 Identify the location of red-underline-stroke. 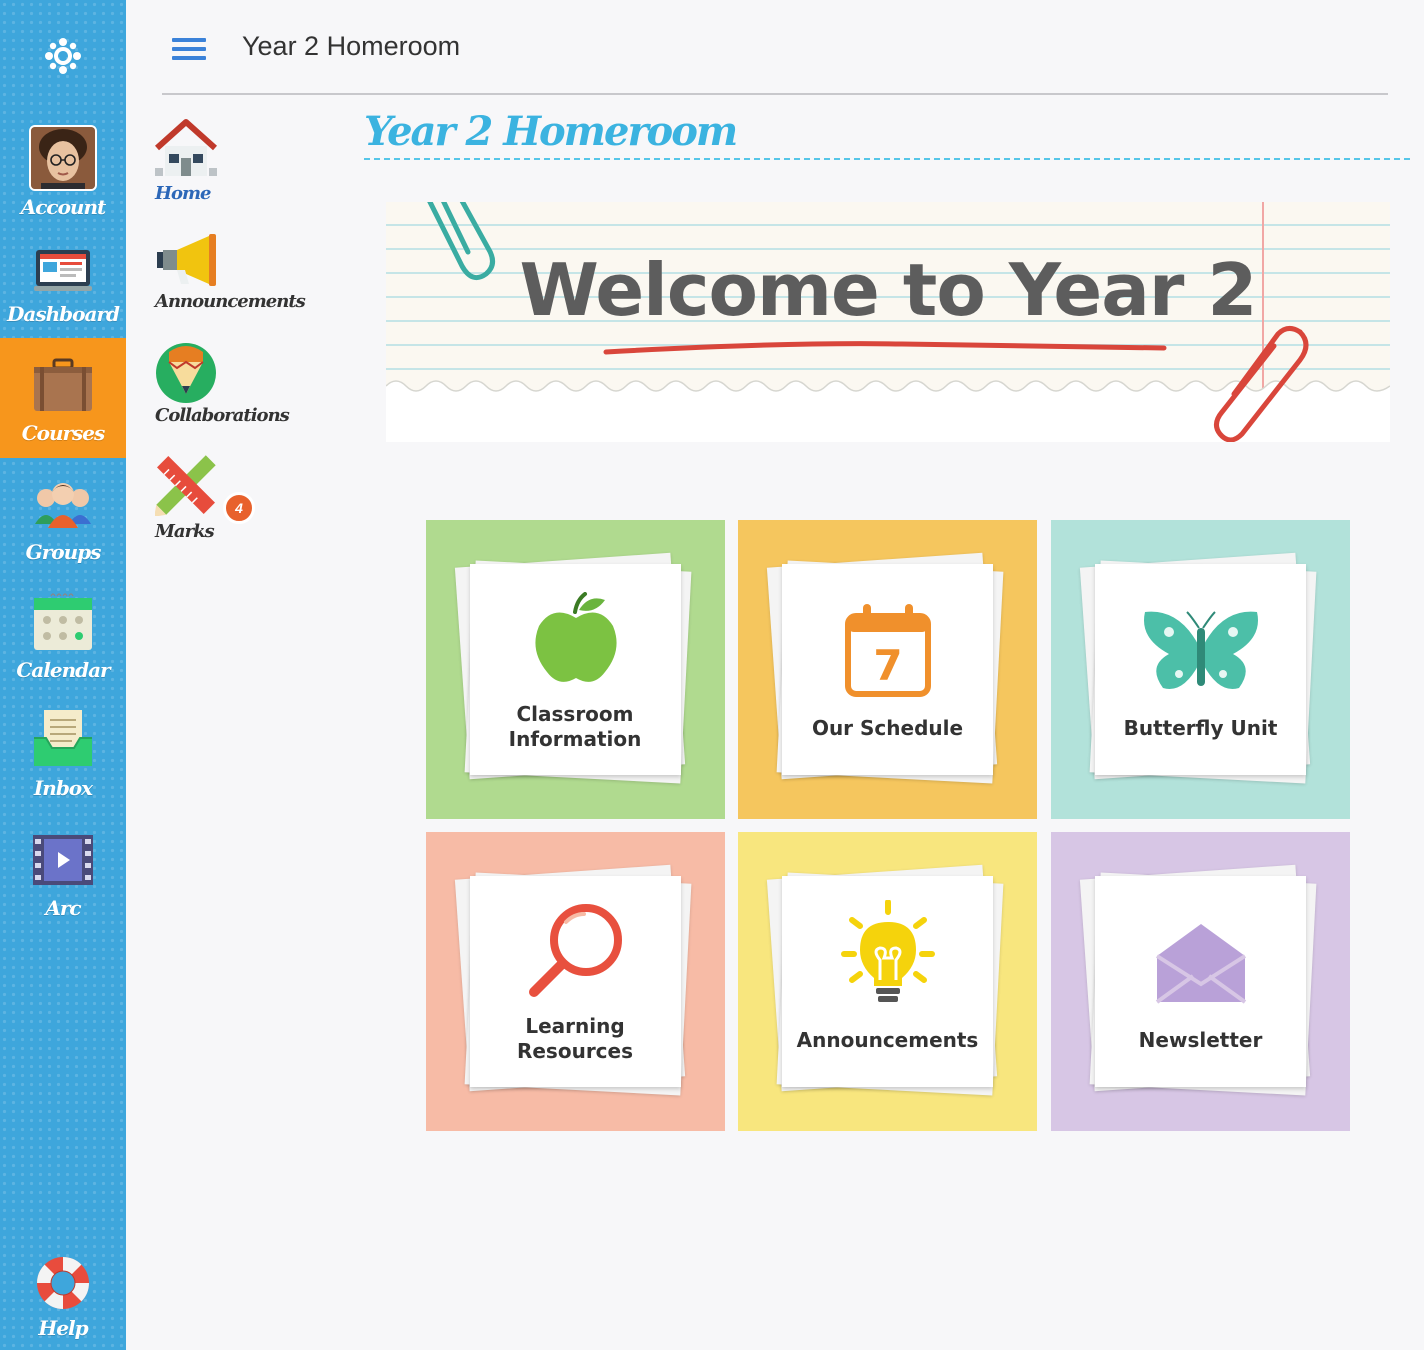
(885, 348).